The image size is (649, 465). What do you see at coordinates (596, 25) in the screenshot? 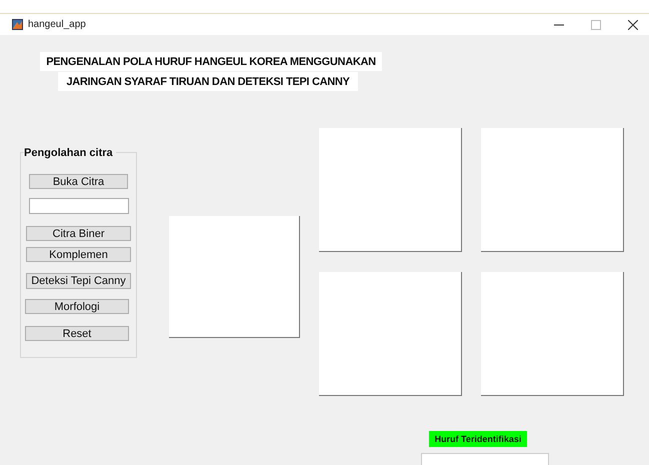
I see `maximize-icon` at bounding box center [596, 25].